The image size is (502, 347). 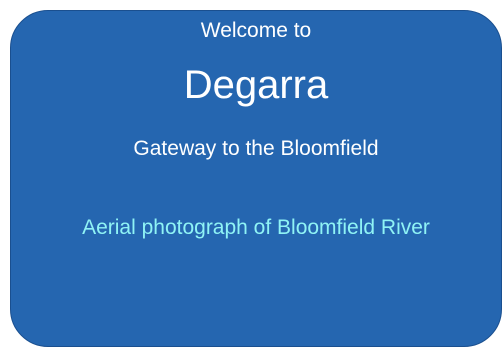 I want to click on welcome-text: Welcome to, so click(x=256, y=30).